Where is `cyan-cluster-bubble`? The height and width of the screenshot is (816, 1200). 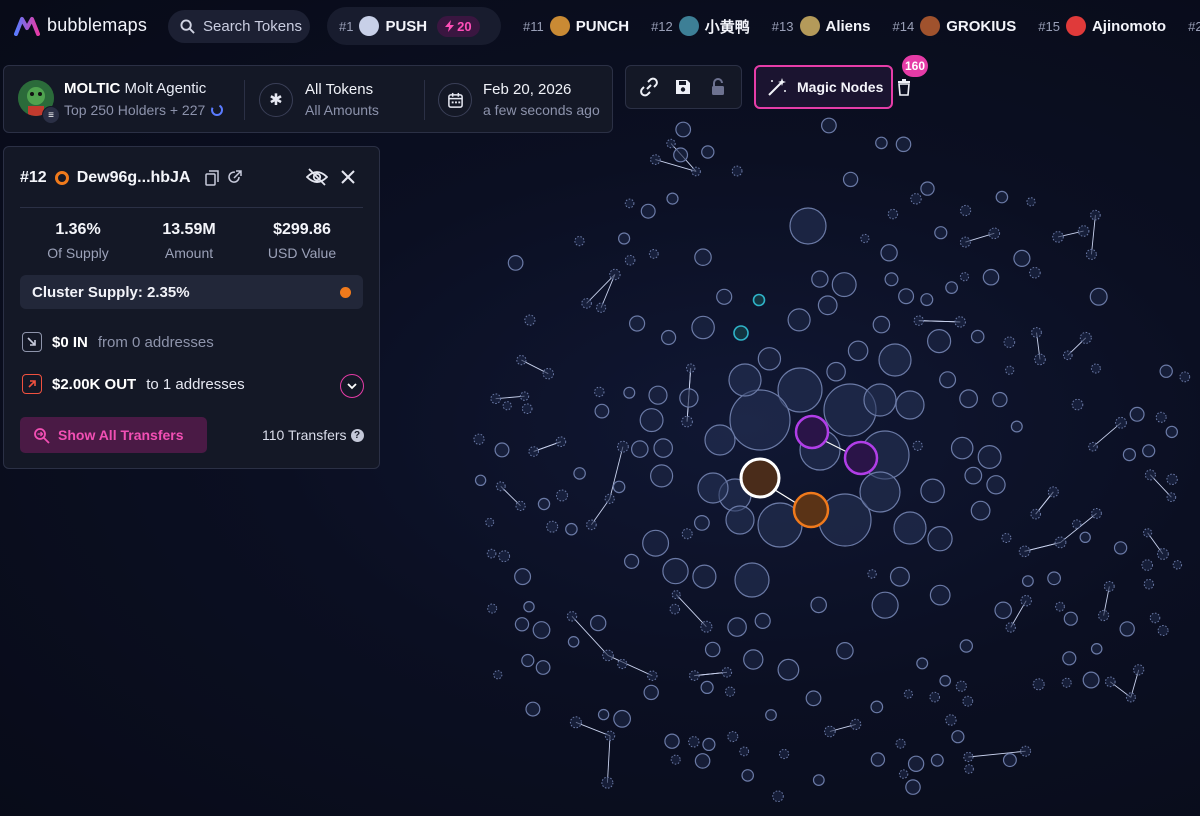 cyan-cluster-bubble is located at coordinates (741, 333).